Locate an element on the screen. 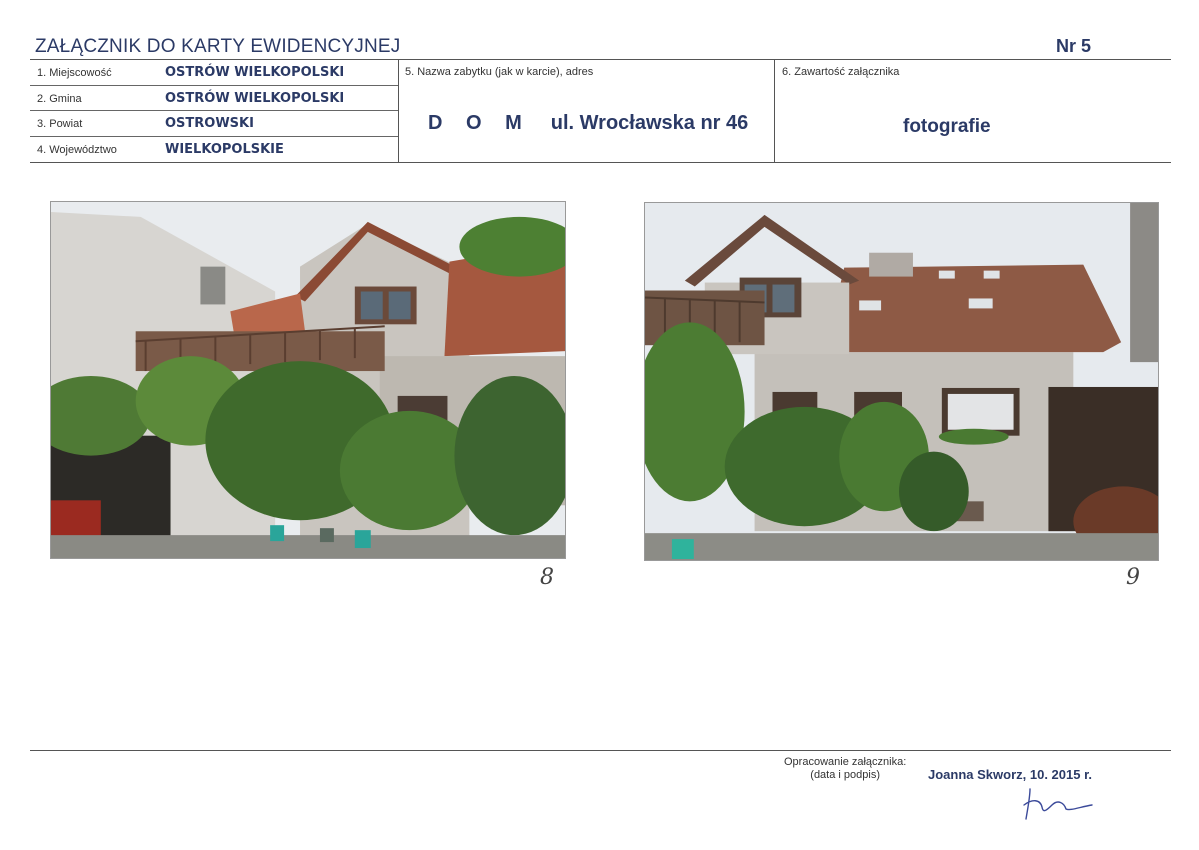 The width and height of the screenshot is (1199, 850). photo-number-9: 9 is located at coordinates (1133, 577).